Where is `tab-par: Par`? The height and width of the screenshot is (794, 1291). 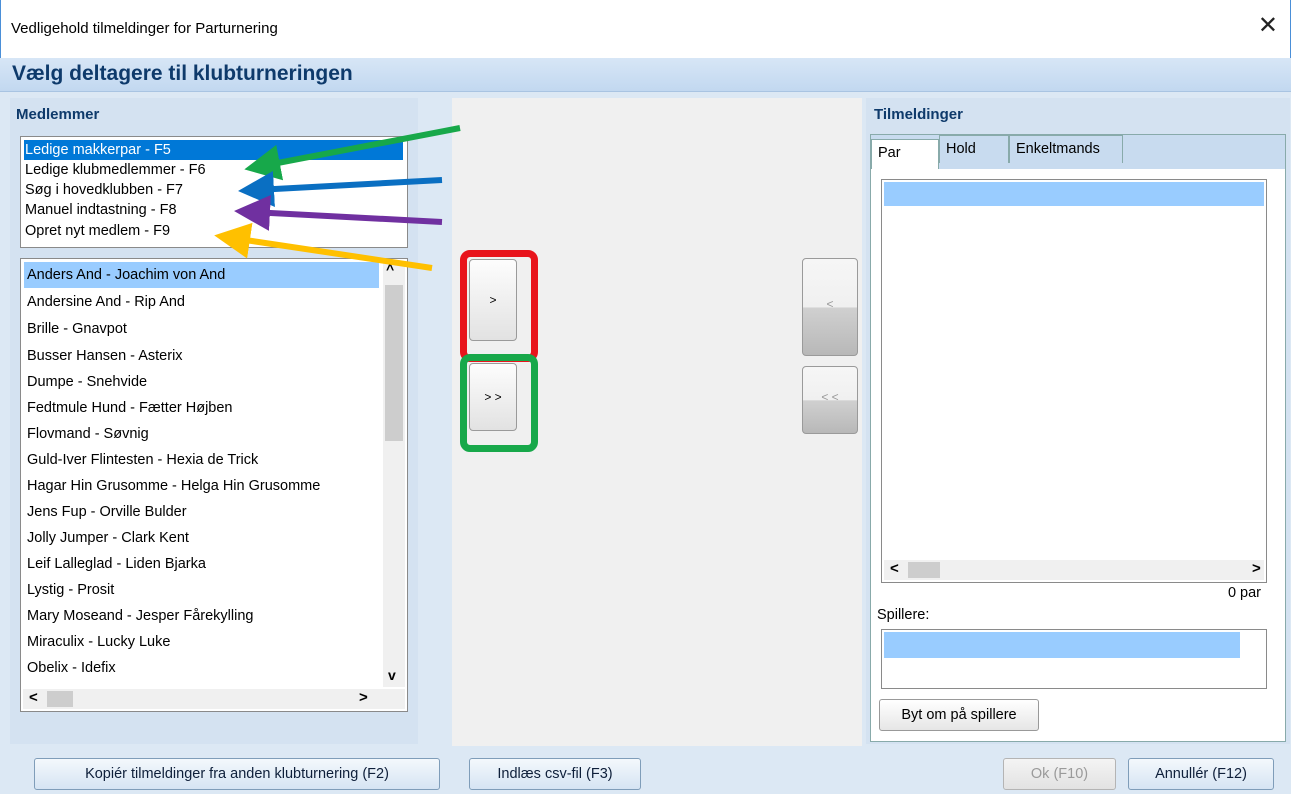 tab-par: Par is located at coordinates (905, 155).